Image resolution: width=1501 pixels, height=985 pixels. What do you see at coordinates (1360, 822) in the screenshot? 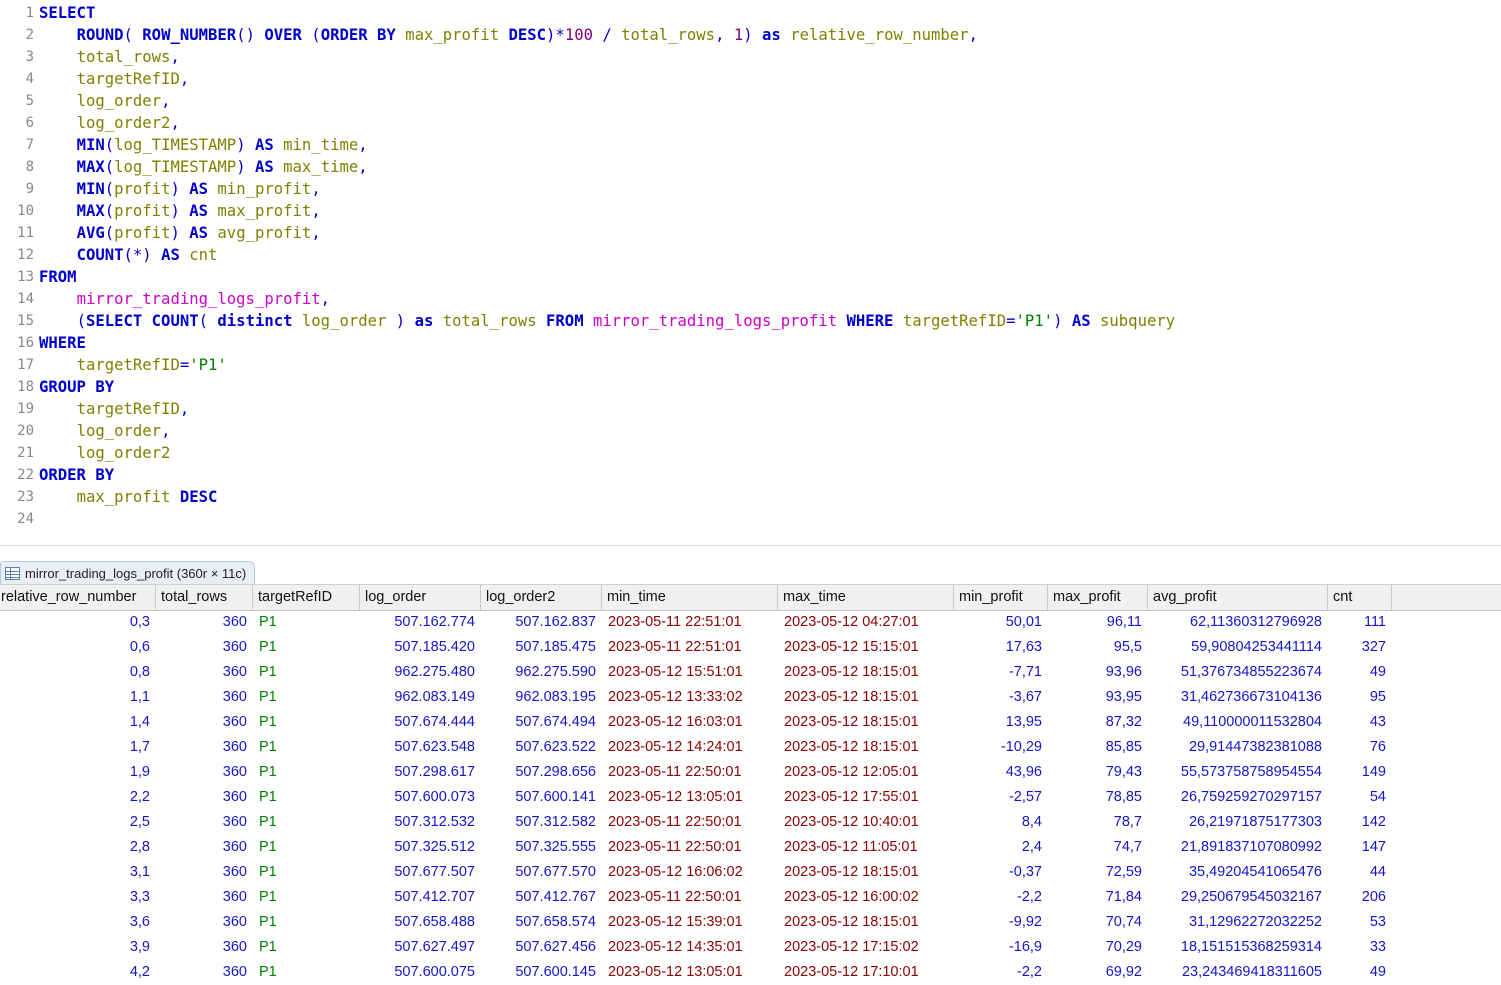
I see `cell-cnt: 142` at bounding box center [1360, 822].